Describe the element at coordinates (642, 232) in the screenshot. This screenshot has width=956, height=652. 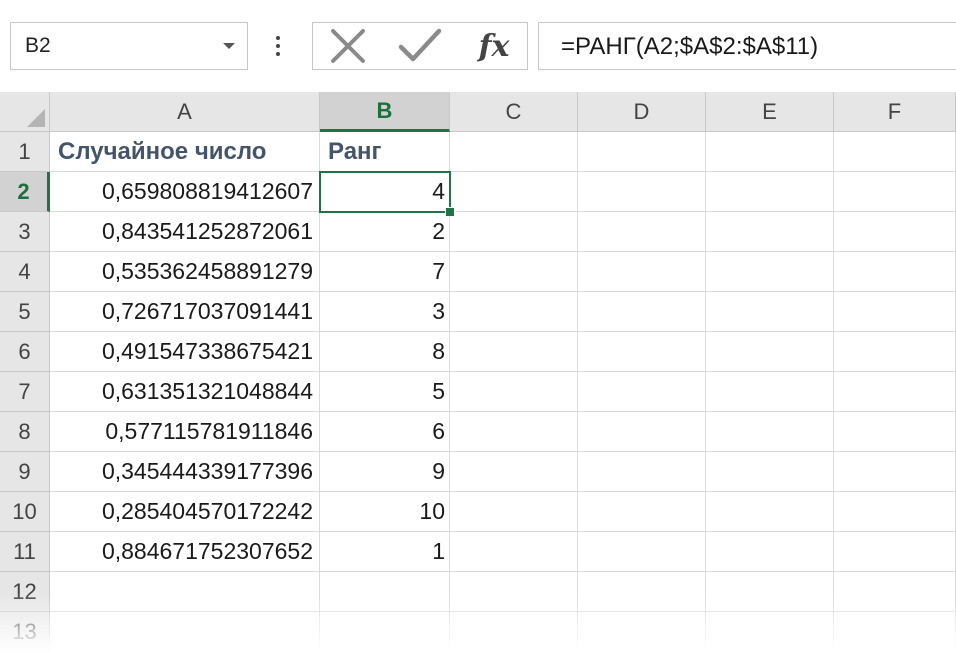
I see `cell-d3` at that location.